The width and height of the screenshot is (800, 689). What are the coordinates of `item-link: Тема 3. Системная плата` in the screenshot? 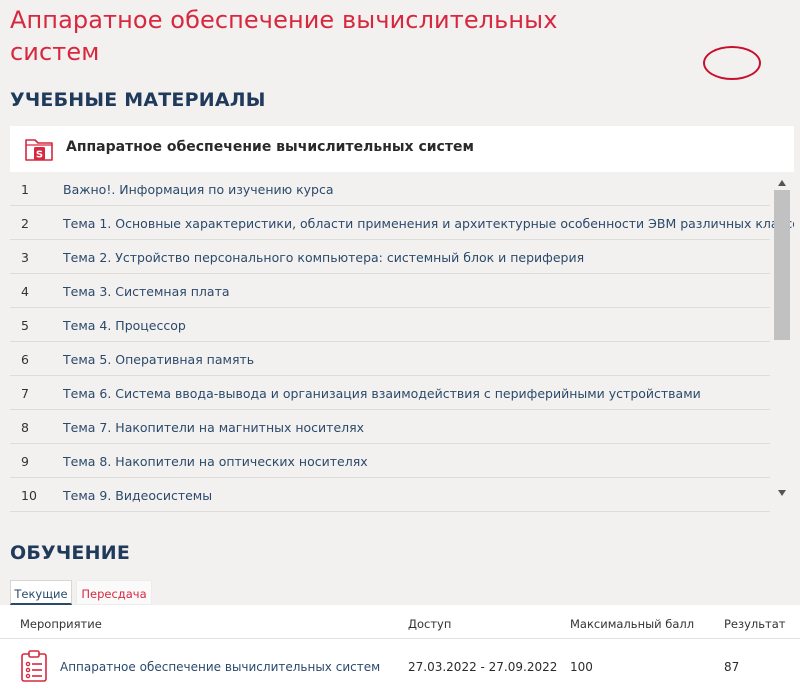 It's located at (146, 291).